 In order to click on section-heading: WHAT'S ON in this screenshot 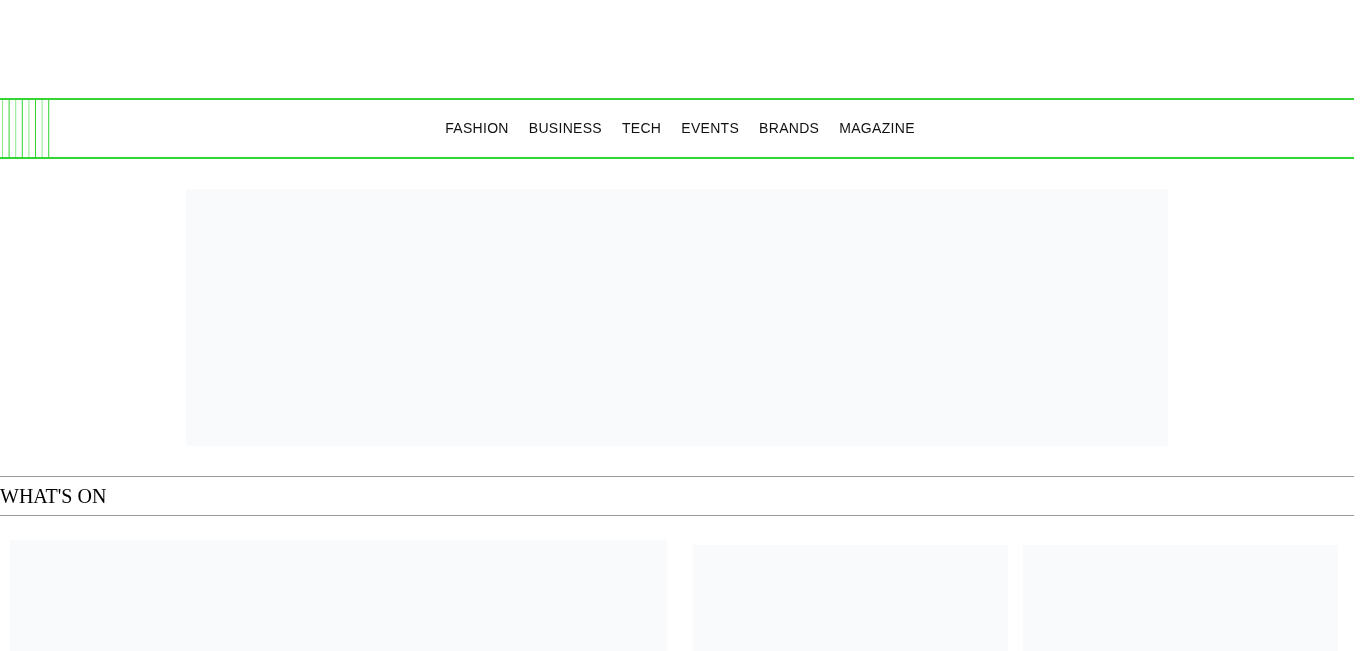, I will do `click(53, 496)`.